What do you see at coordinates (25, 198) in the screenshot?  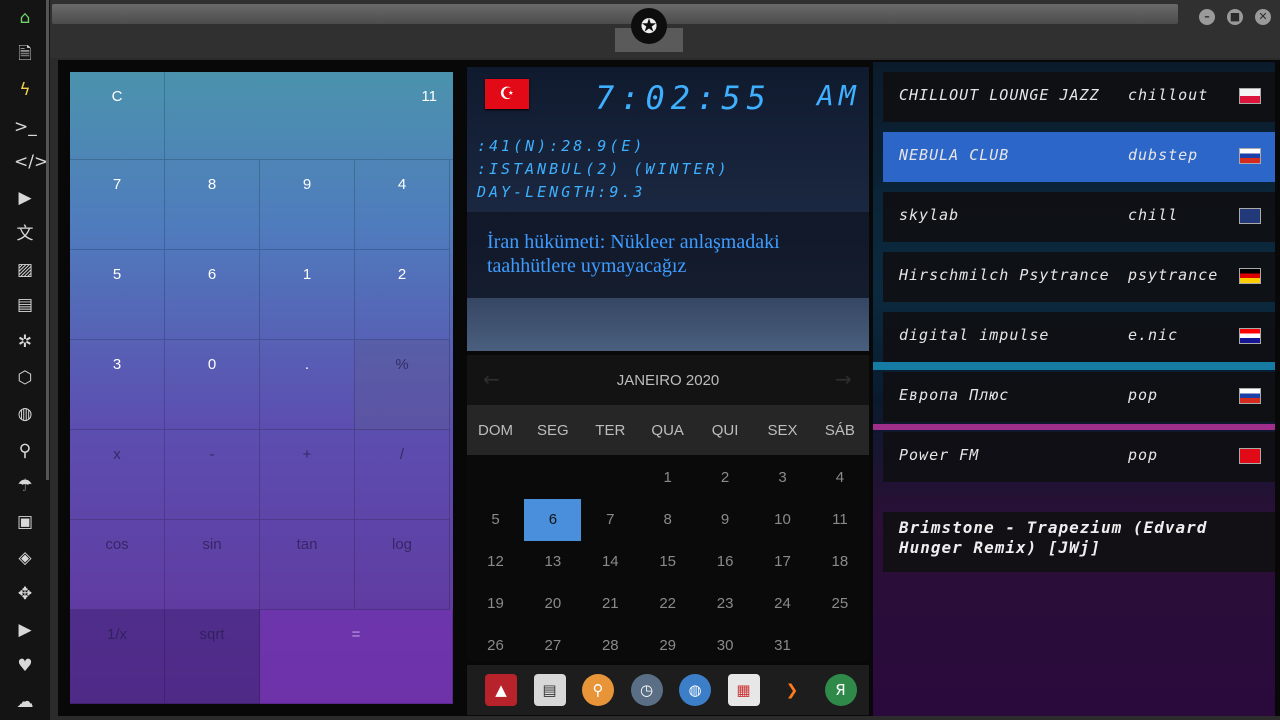 I see `play-icon: ▶` at bounding box center [25, 198].